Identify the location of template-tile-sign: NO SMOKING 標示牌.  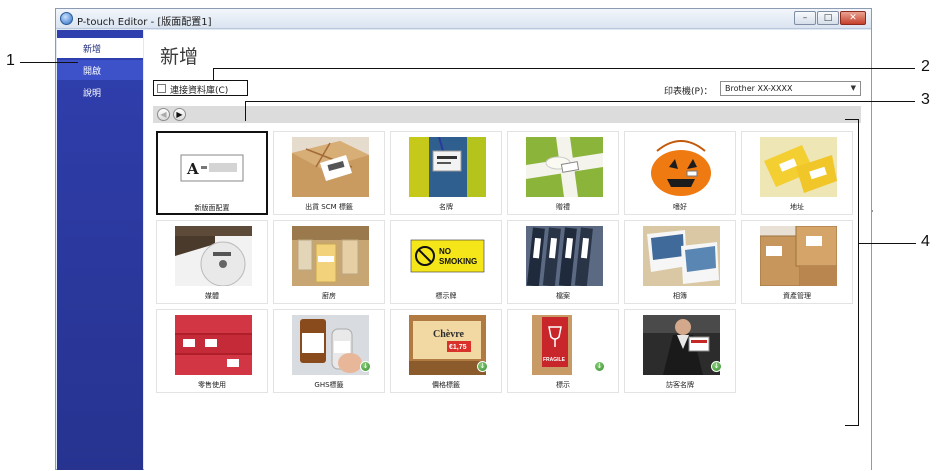
(446, 262).